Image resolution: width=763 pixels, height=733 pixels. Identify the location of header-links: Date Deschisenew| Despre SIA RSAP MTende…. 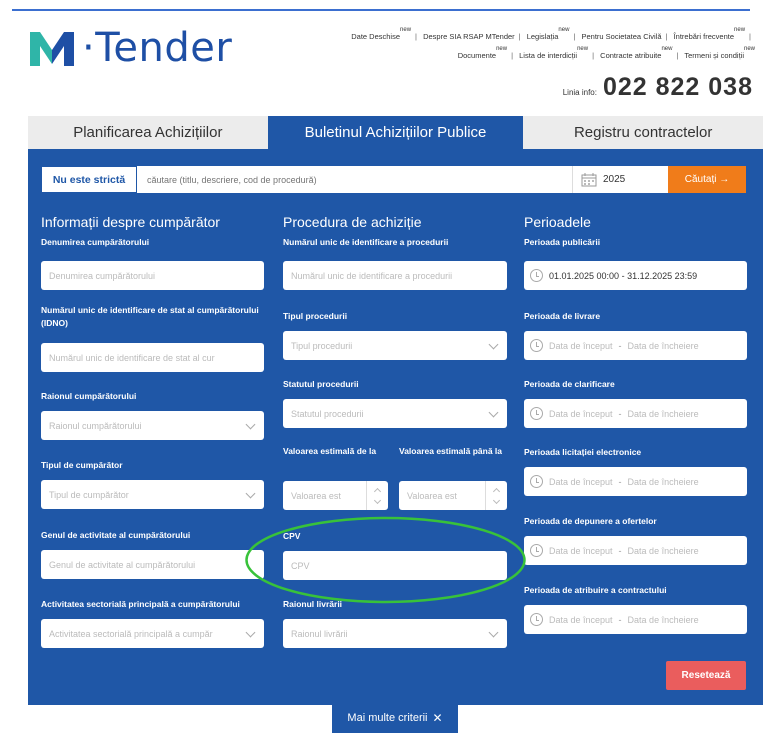
(510, 46).